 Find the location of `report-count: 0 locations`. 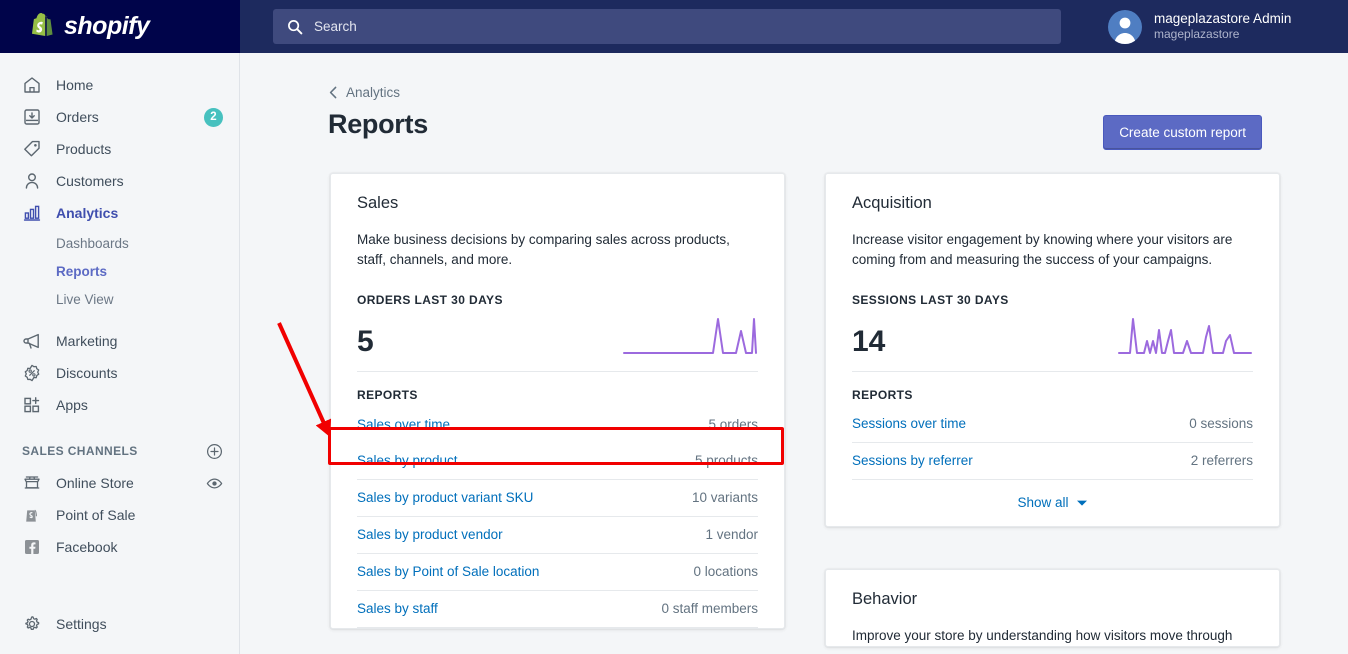

report-count: 0 locations is located at coordinates (725, 571).